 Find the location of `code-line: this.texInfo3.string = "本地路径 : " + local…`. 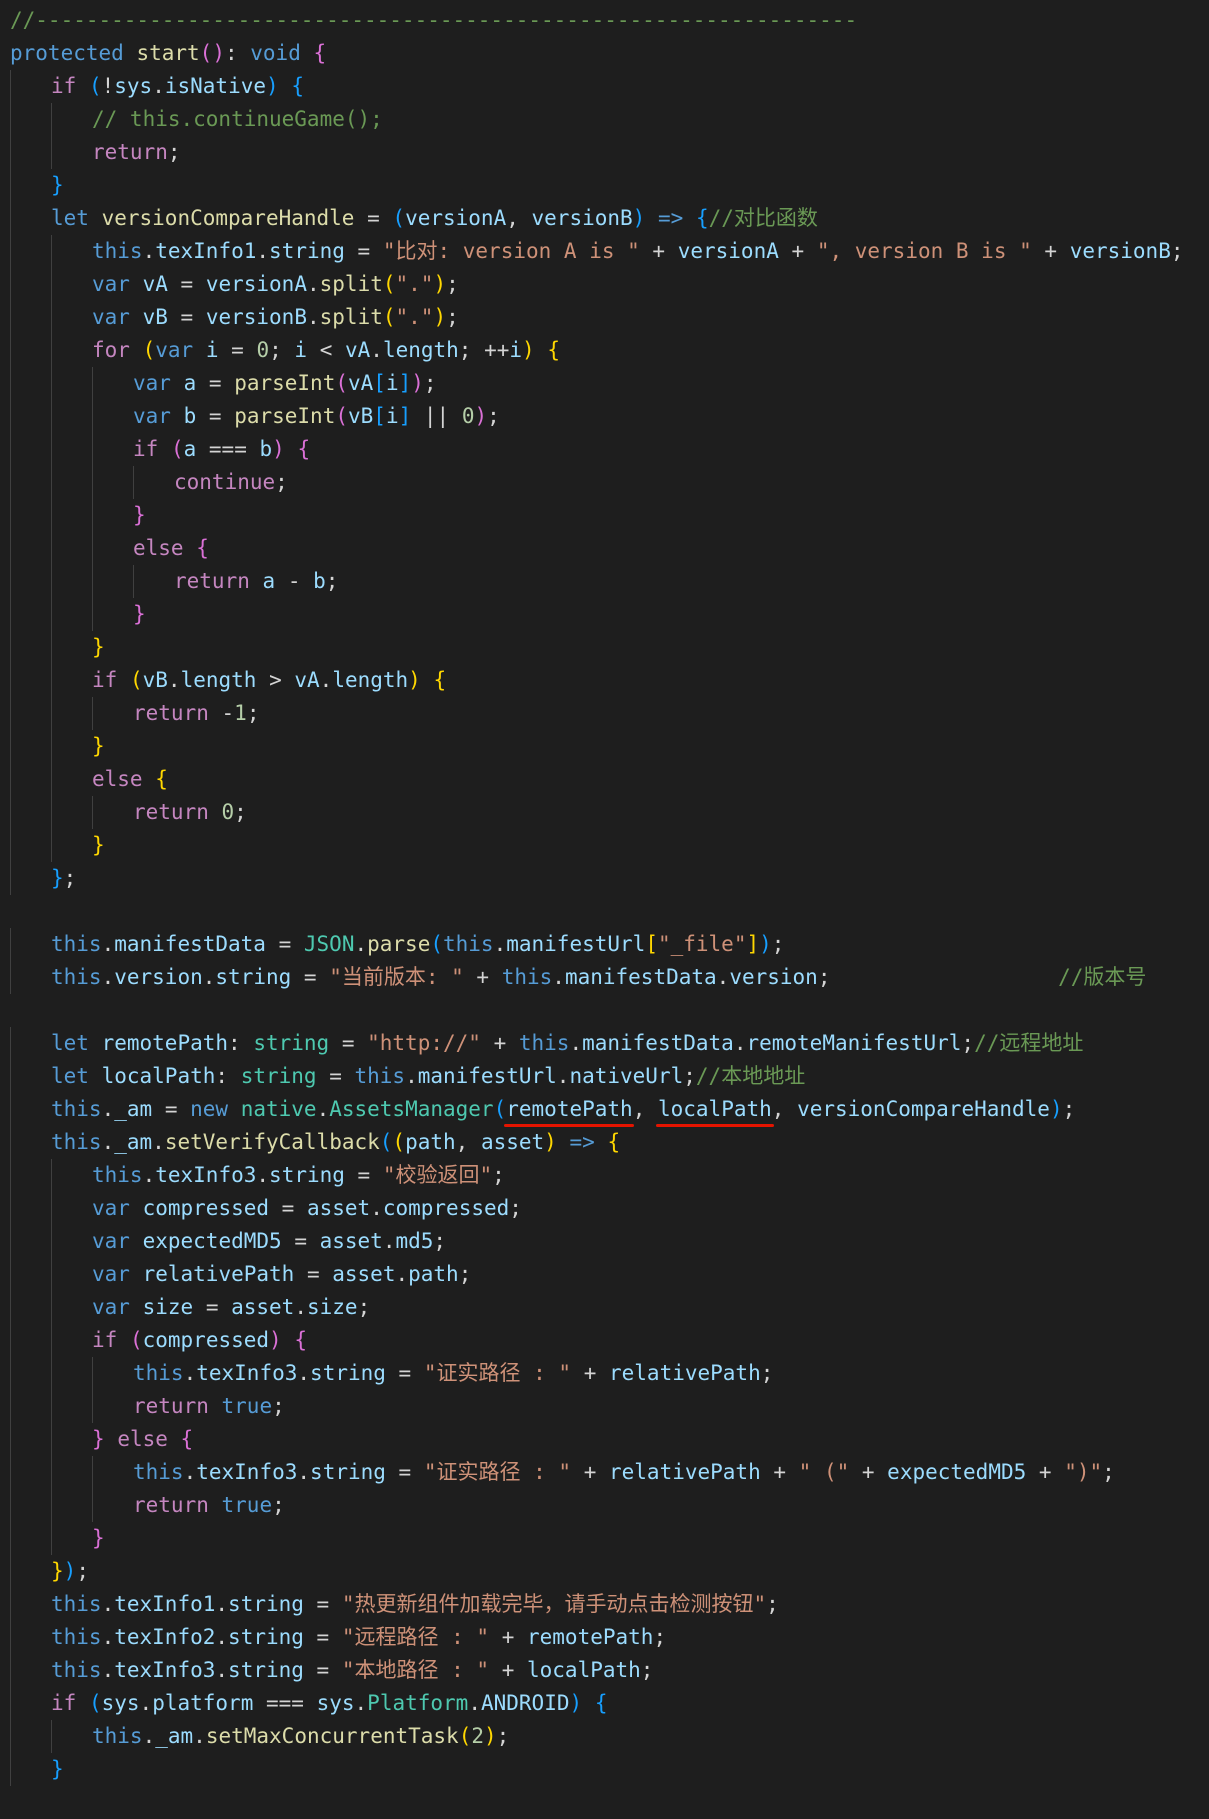

code-line: this.texInfo3.string = "本地路径 : " + local… is located at coordinates (609, 1670).